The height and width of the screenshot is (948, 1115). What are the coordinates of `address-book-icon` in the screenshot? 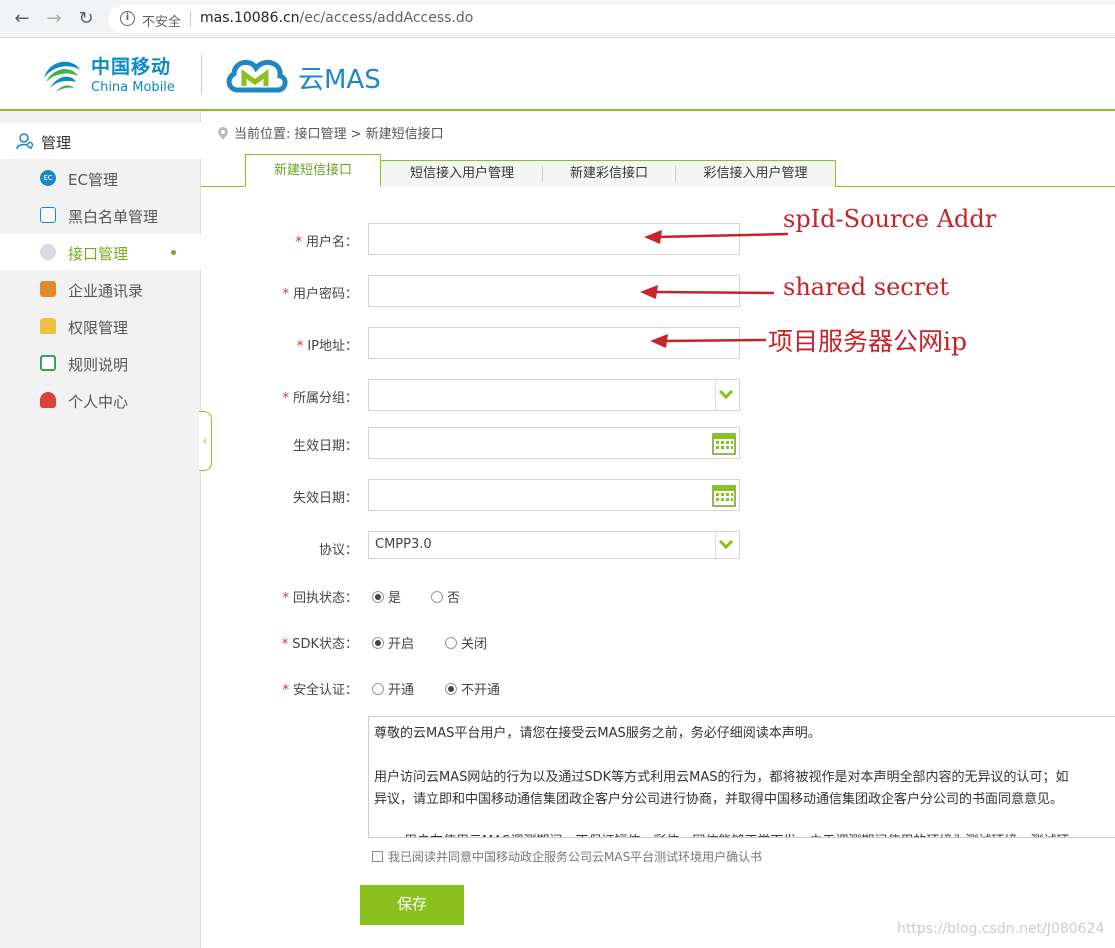 It's located at (48, 289).